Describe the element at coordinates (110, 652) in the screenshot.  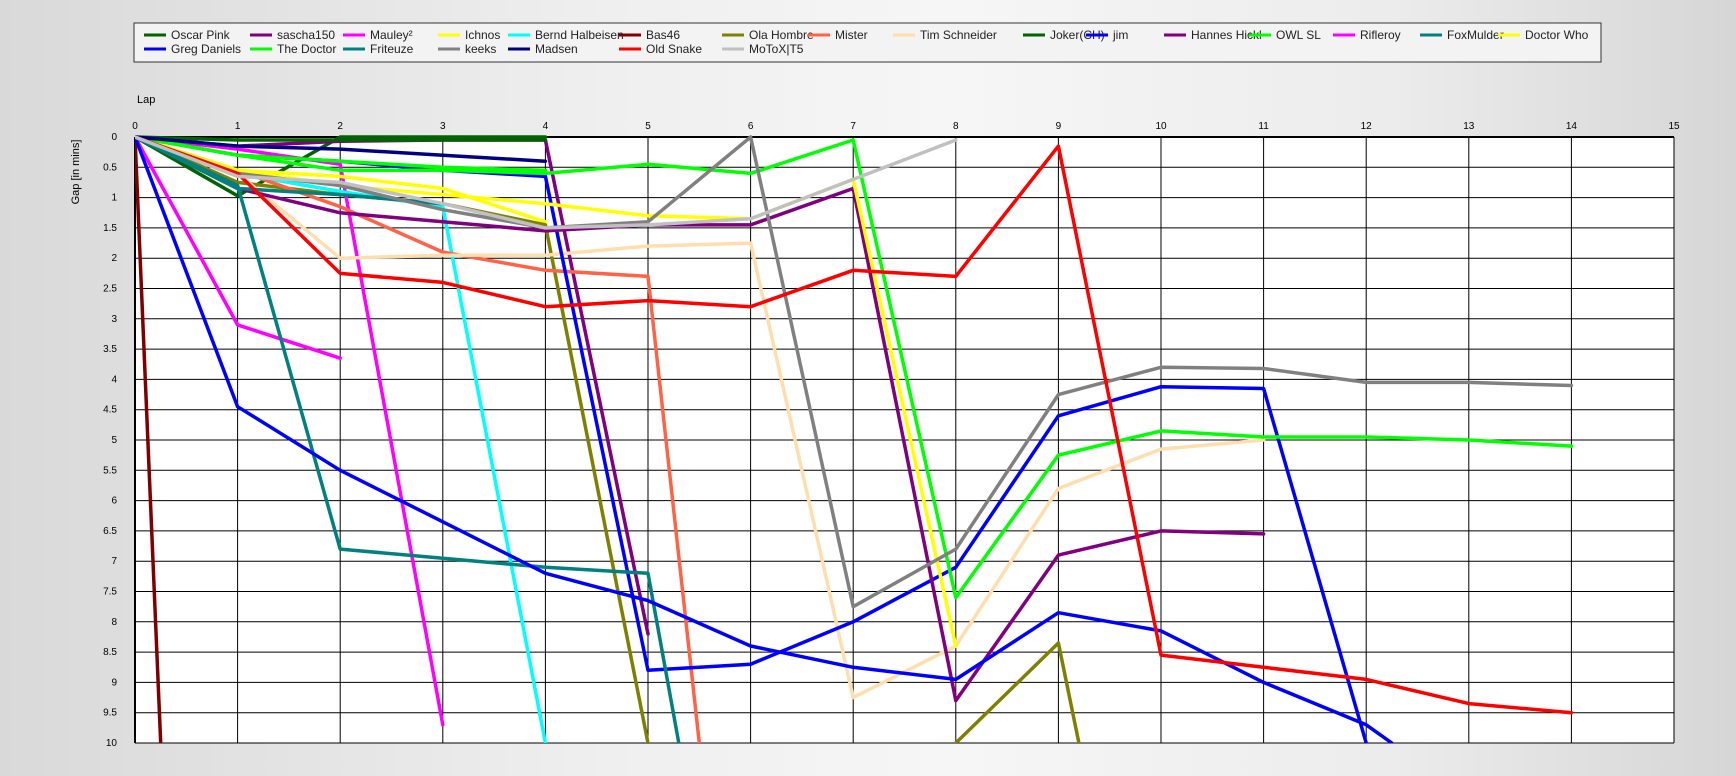
I see `y-tick-label: 8.5` at that location.